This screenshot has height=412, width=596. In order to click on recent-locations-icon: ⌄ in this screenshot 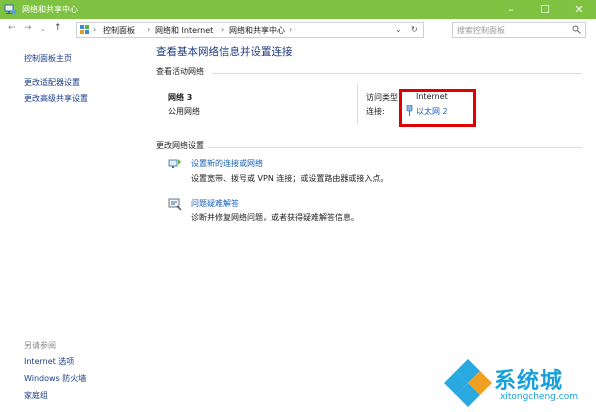, I will do `click(43, 29)`.